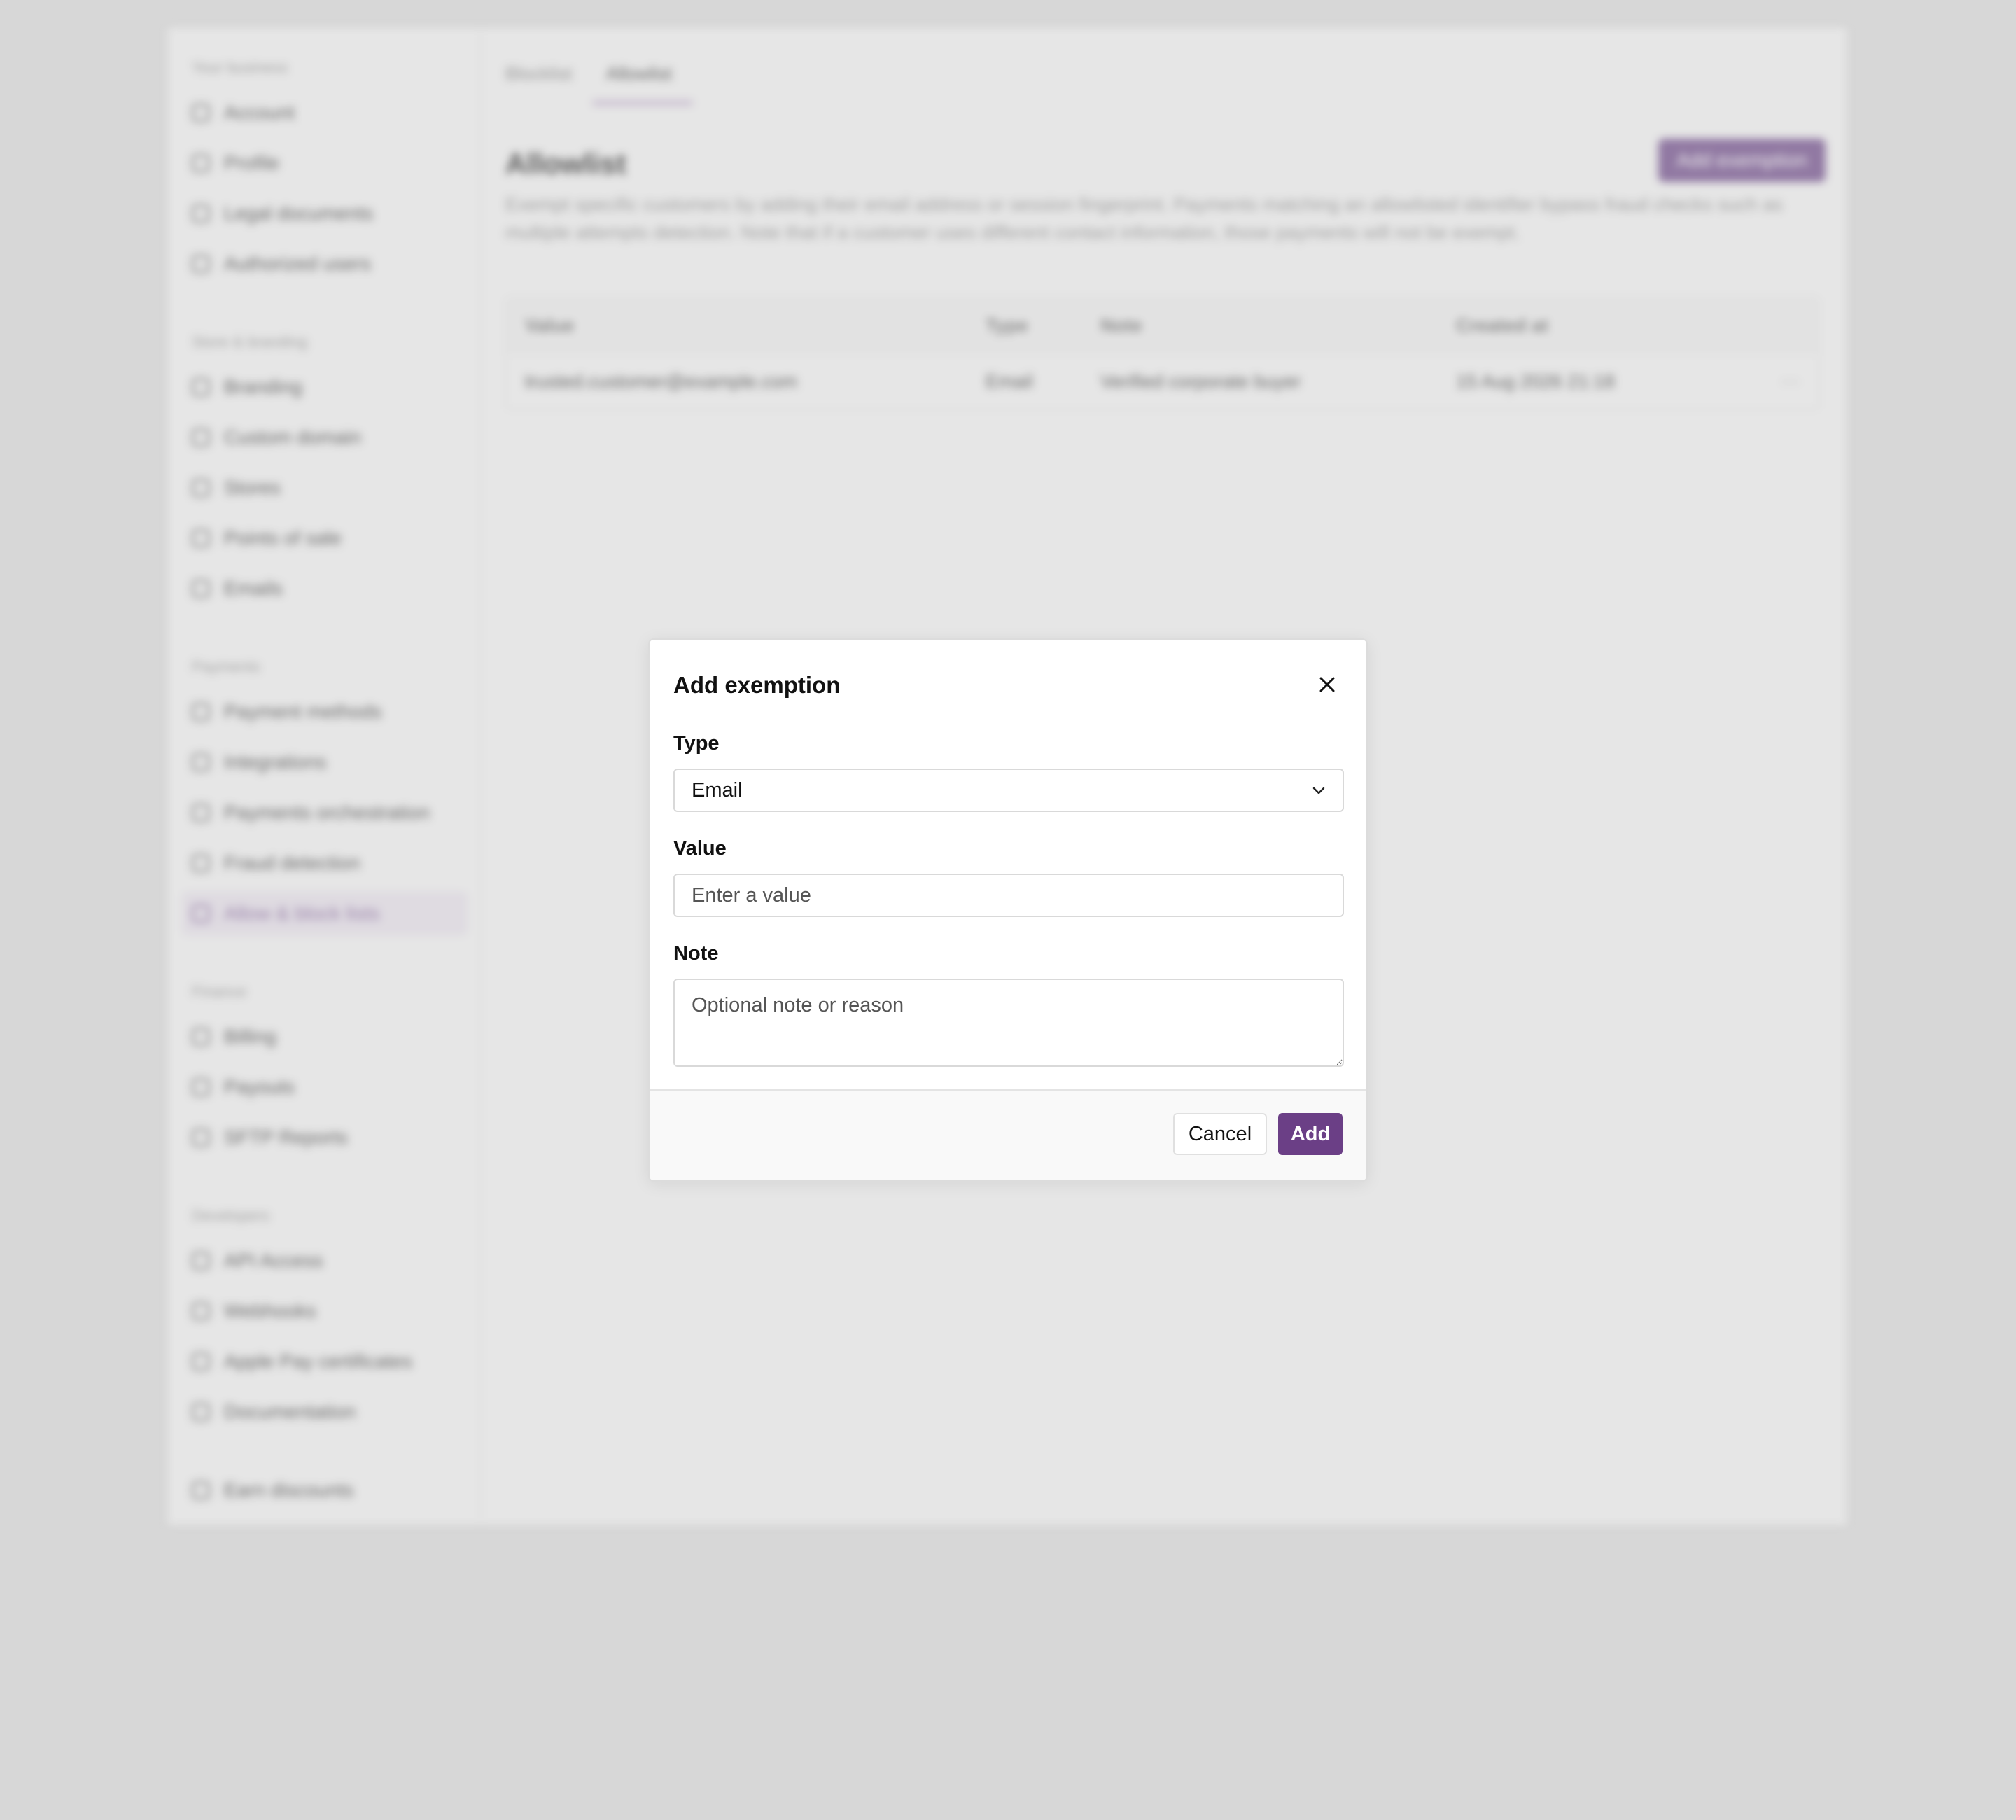 This screenshot has height=1820, width=2016. I want to click on modal-footer: Cancel Add, so click(1008, 1134).